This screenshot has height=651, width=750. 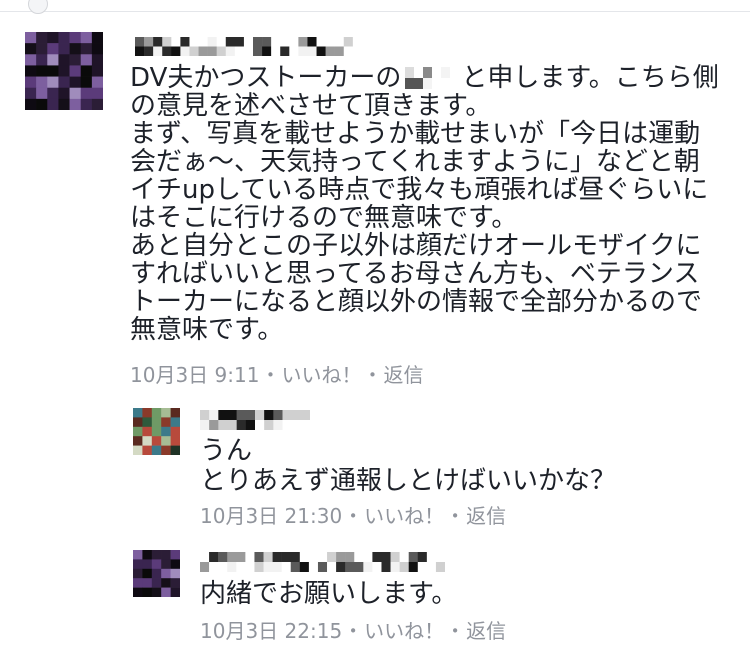 I want to click on comment-line: まず、写真を載せようか載せまいが「今日は運動, so click(x=415, y=134).